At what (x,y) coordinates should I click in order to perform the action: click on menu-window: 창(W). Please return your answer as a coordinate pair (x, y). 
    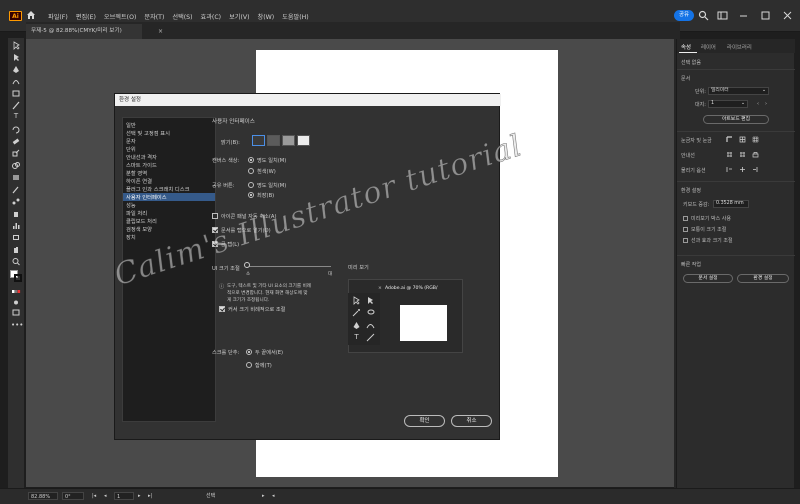
    Looking at the image, I should click on (266, 16).